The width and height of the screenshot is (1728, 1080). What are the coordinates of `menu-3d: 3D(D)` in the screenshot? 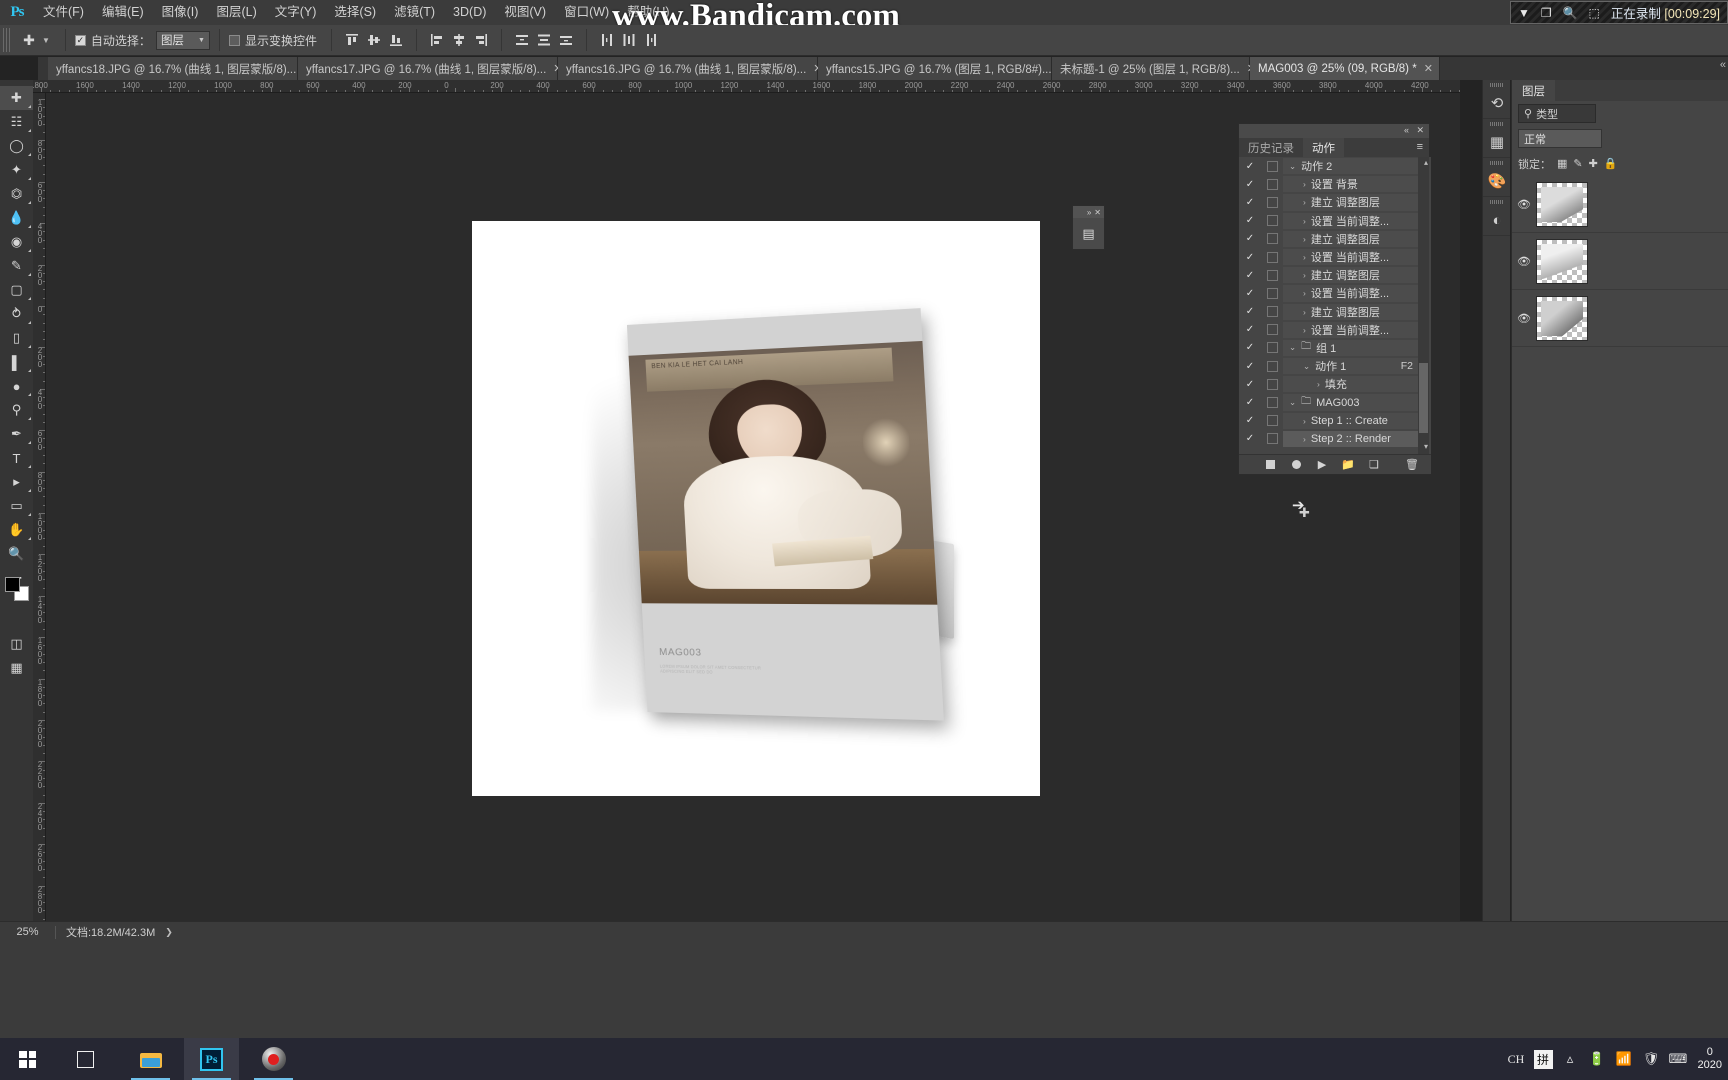 It's located at (469, 12).